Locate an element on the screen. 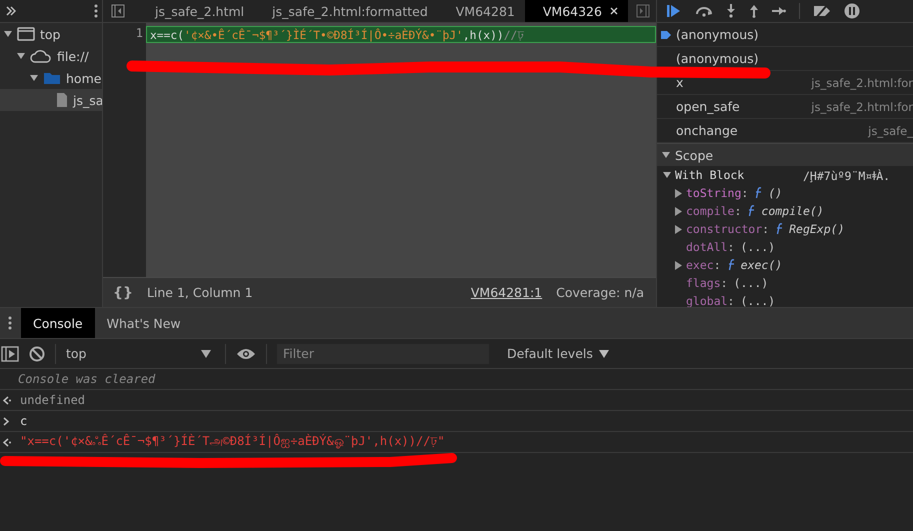 The width and height of the screenshot is (913, 531). folder-icon is located at coordinates (52, 78).